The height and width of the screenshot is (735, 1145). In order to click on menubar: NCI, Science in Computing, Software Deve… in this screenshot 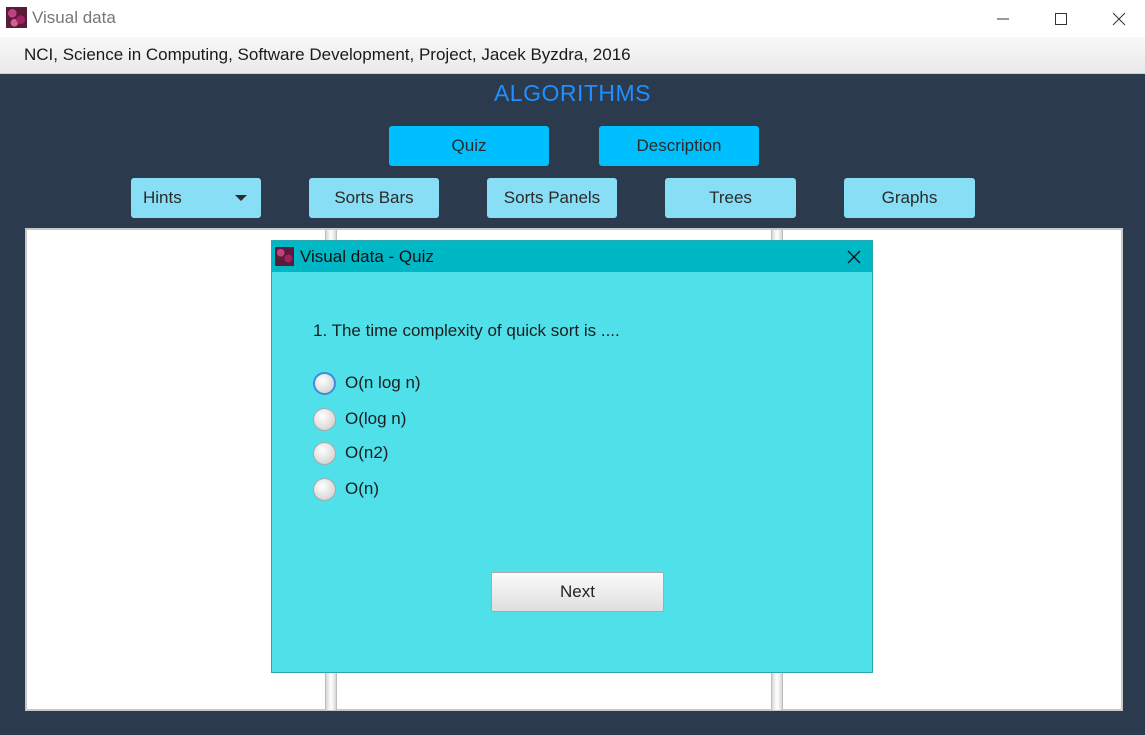, I will do `click(572, 55)`.